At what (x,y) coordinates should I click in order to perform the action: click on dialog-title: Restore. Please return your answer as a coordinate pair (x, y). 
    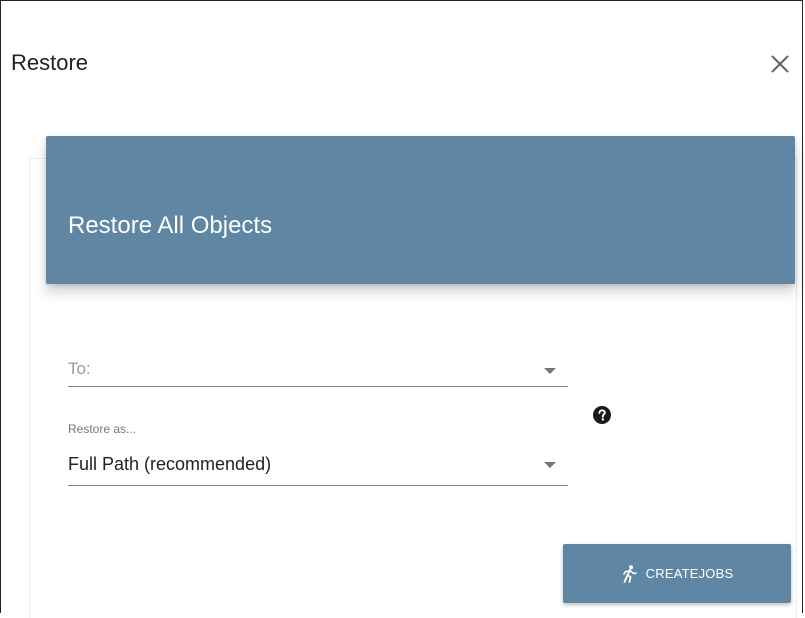
    Looking at the image, I should click on (50, 62).